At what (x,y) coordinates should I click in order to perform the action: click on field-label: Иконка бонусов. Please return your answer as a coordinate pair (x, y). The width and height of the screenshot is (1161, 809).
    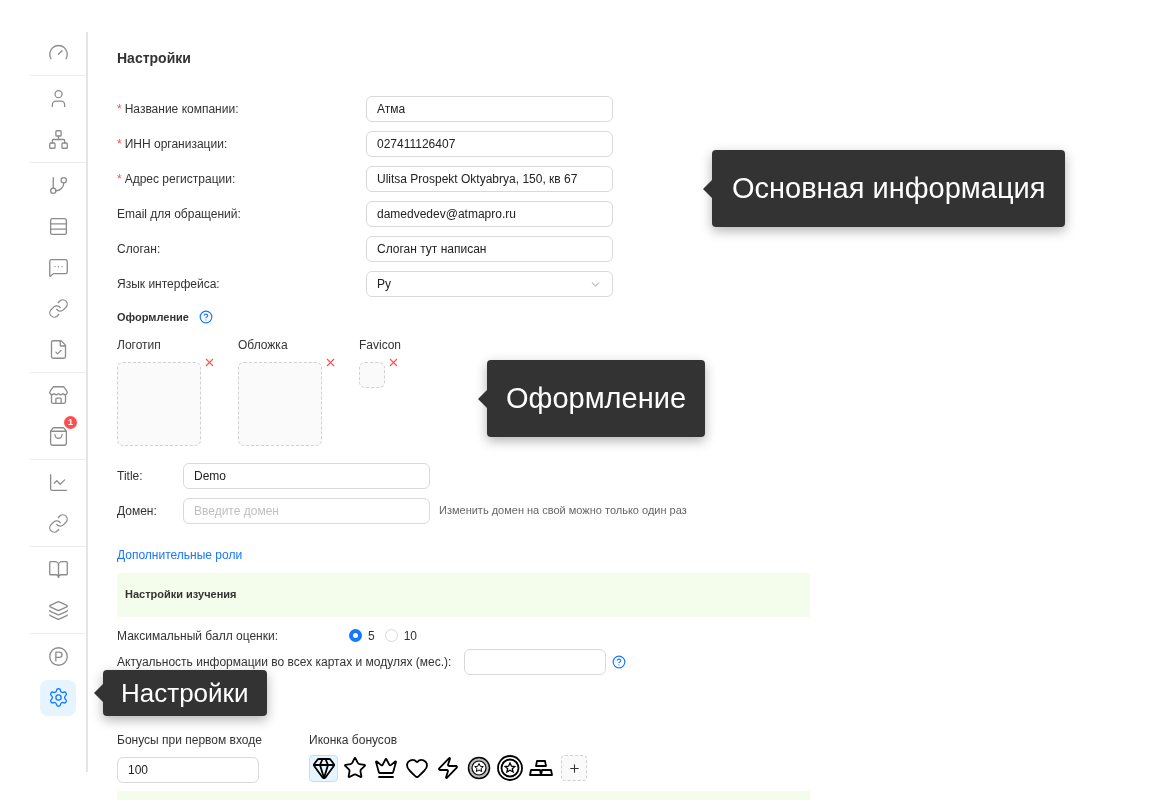
    Looking at the image, I should click on (354, 740).